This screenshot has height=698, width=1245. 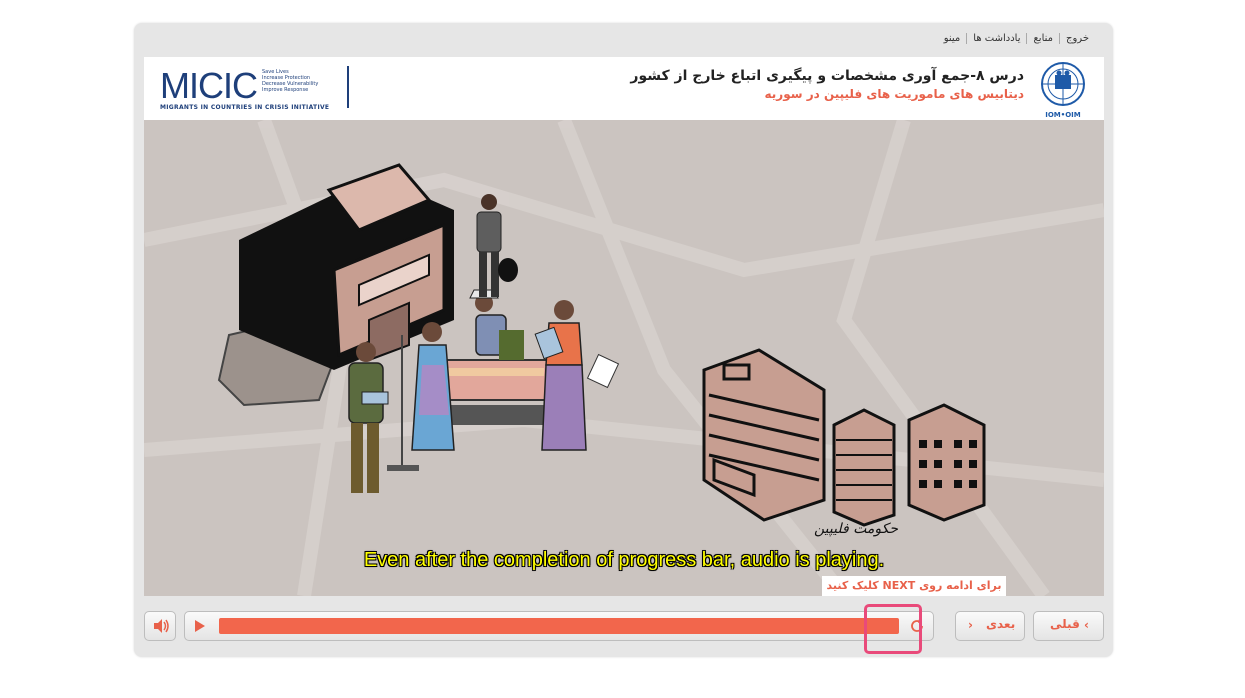 I want to click on speaker-icon, so click(x=161, y=626).